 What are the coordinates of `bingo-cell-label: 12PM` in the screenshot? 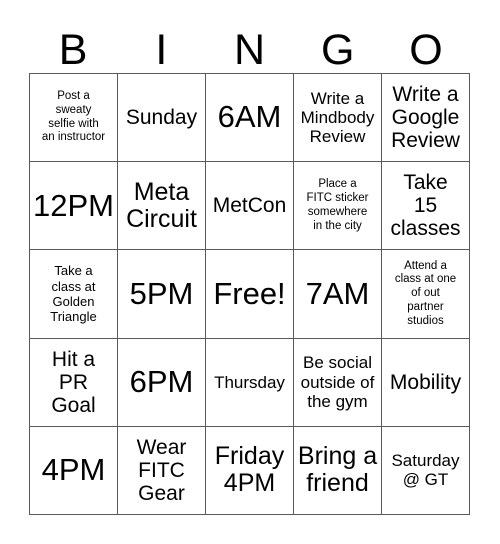 It's located at (73, 205).